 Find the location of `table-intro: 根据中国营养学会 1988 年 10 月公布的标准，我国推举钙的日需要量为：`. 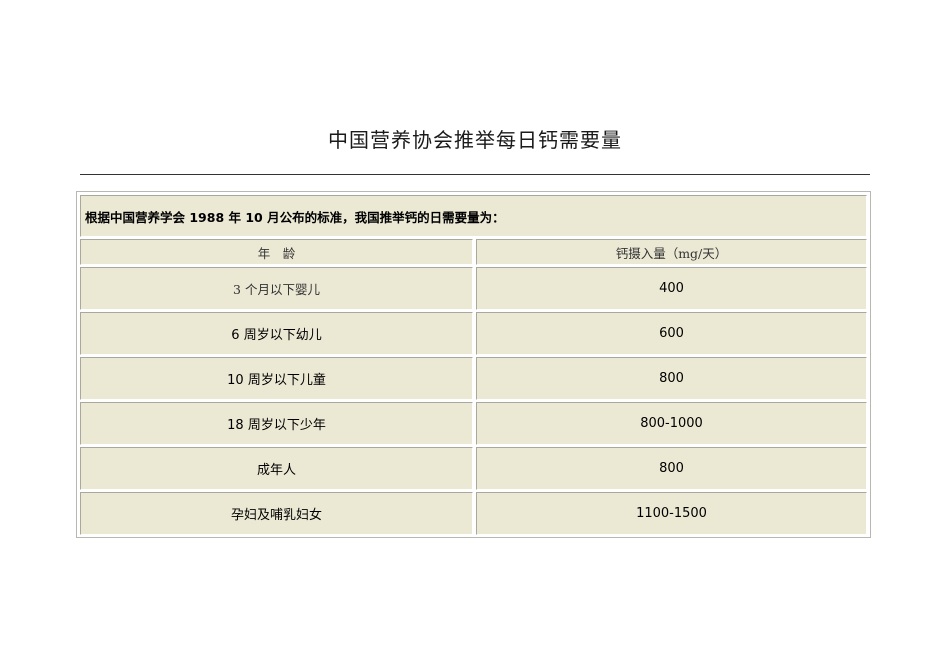

table-intro: 根据中国营养学会 1988 年 10 月公布的标准，我国推举钙的日需要量为： is located at coordinates (473, 216).